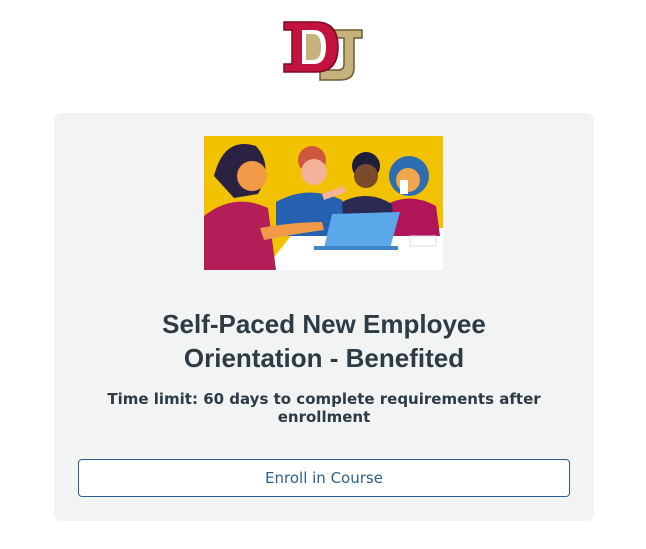 The image size is (646, 549). I want to click on course-title-line1: Self-Paced New Employee, so click(324, 324).